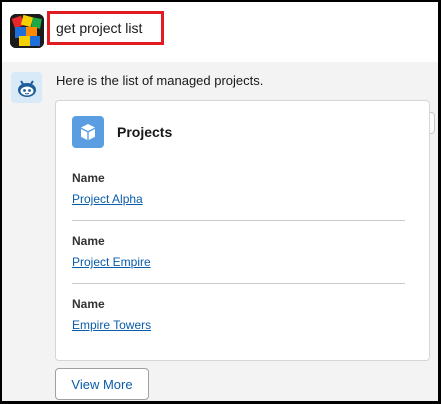 The height and width of the screenshot is (404, 441). Describe the element at coordinates (145, 132) in the screenshot. I see `card-title: Projects` at that location.